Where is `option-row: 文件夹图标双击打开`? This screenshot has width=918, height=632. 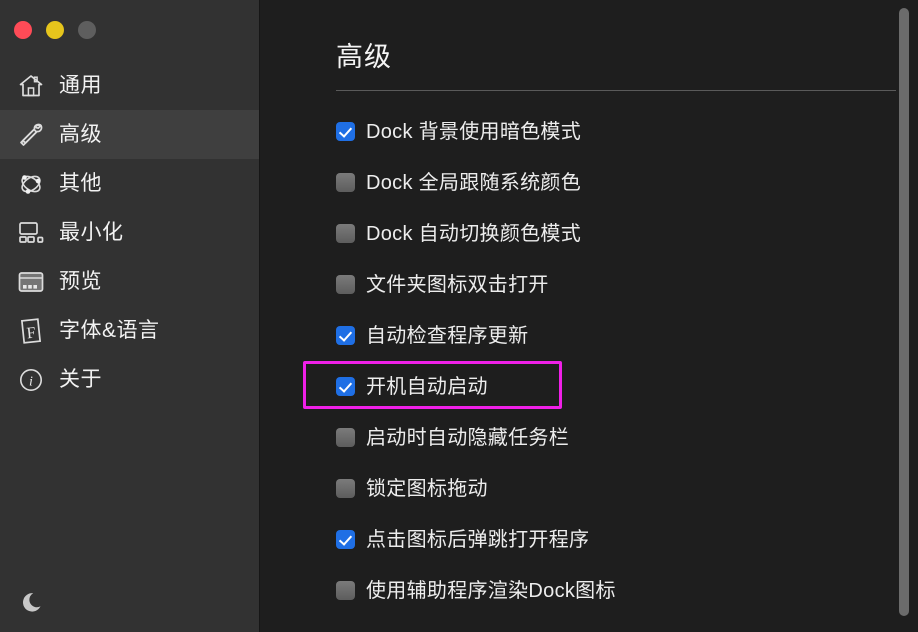 option-row: 文件夹图标双击打开 is located at coordinates (589, 284).